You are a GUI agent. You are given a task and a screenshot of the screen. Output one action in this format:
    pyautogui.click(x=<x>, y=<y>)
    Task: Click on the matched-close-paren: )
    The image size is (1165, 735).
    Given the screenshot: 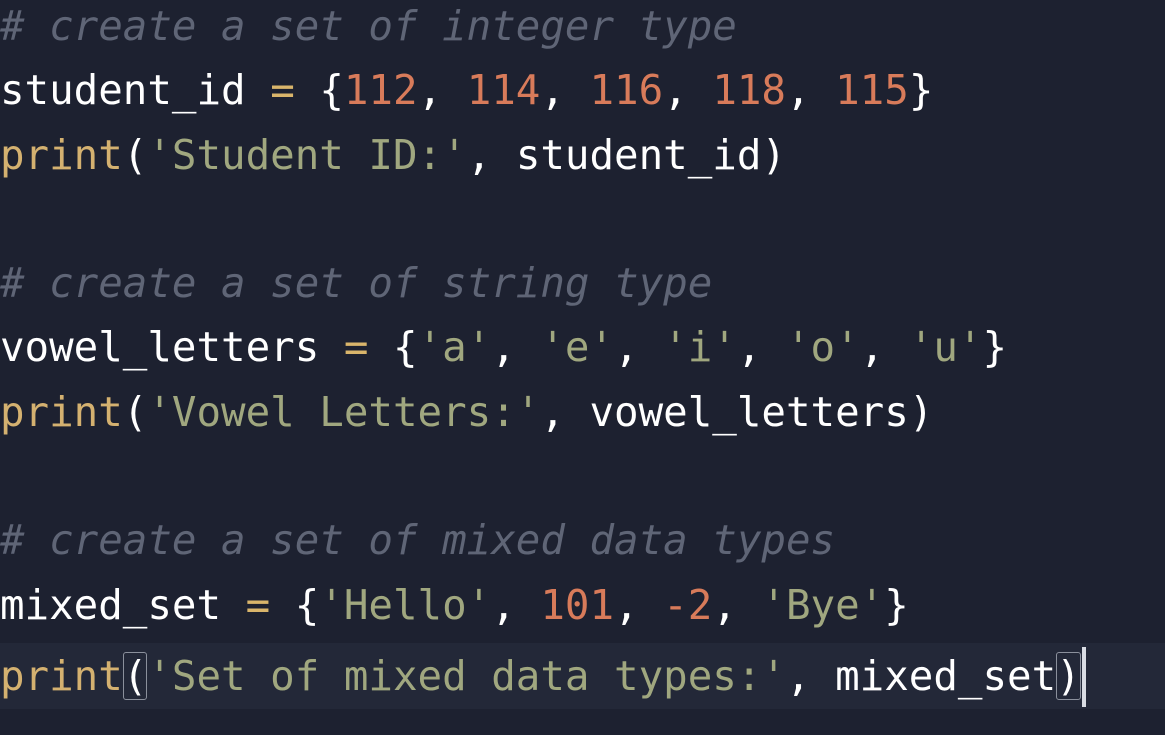 What is the action you would take?
    pyautogui.click(x=1068, y=675)
    